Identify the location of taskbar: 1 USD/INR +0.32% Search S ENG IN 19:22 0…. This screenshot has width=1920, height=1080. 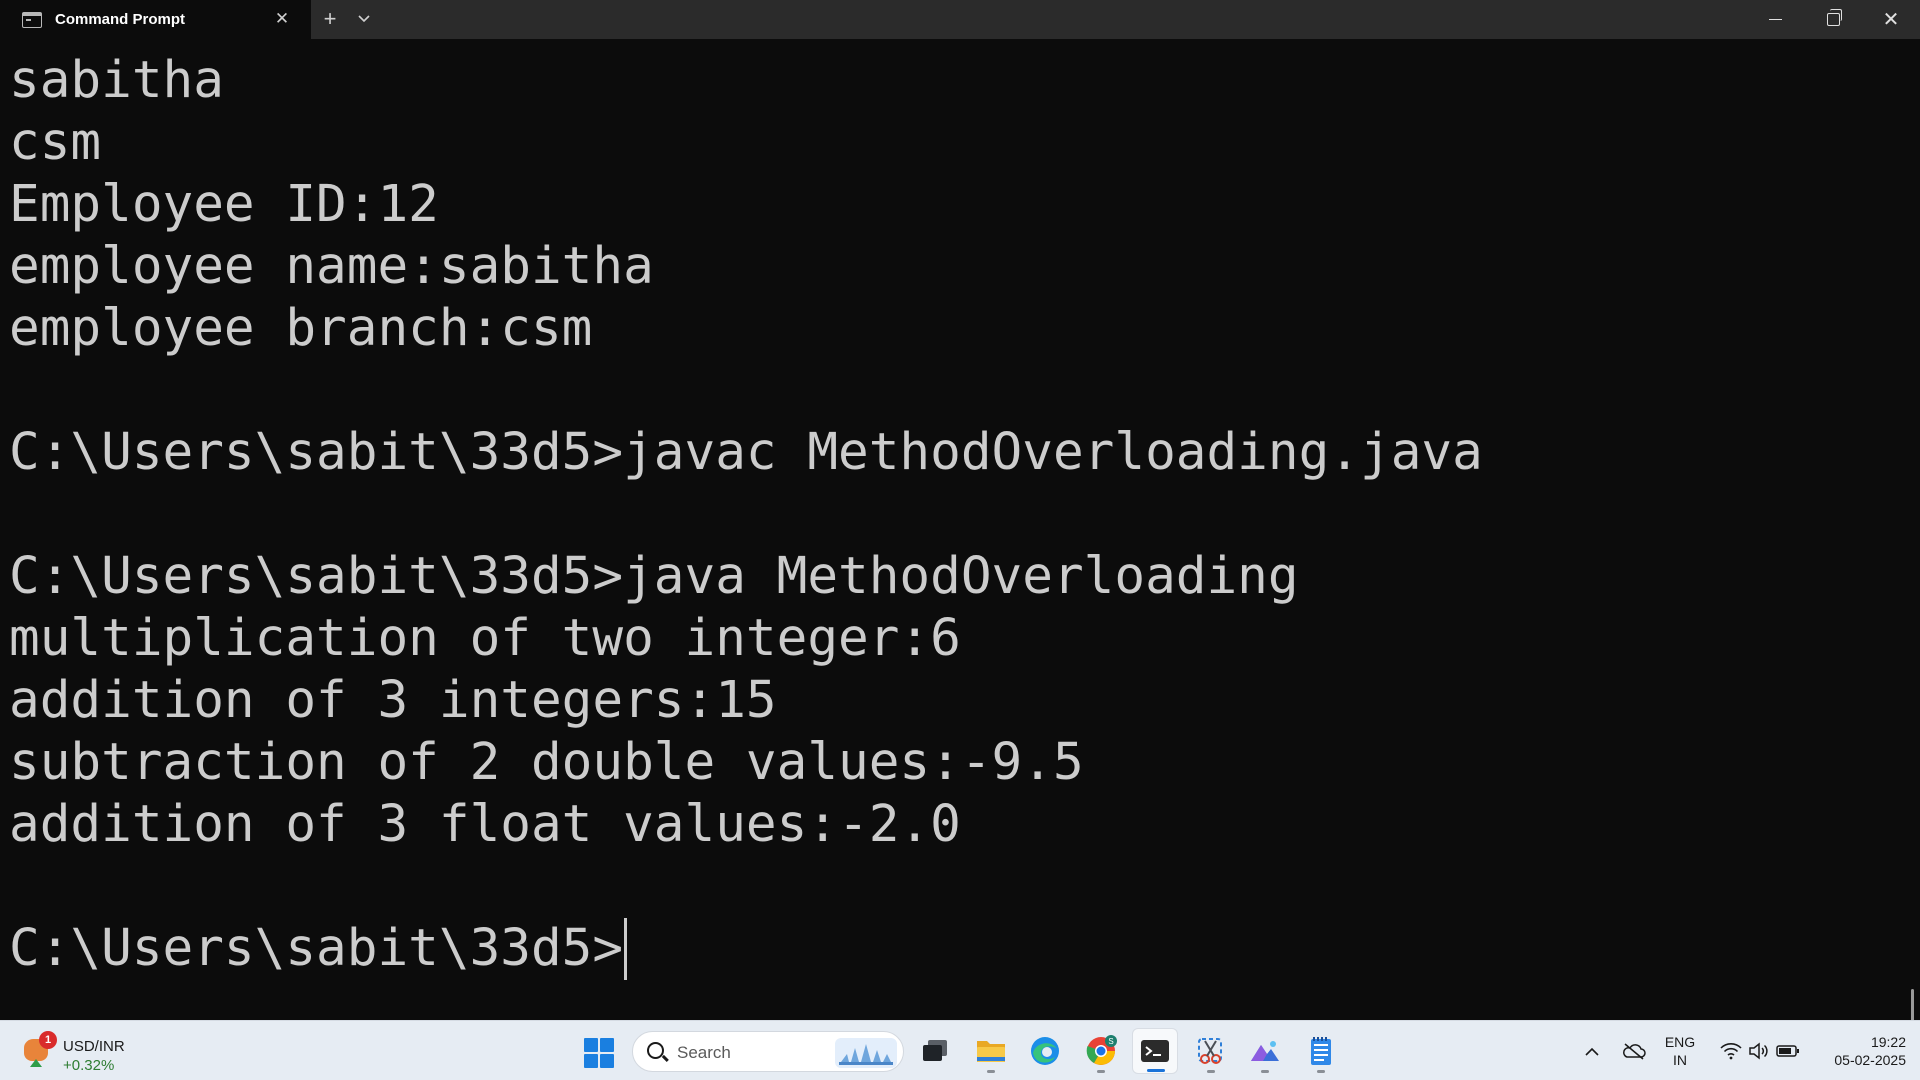
(960, 1050).